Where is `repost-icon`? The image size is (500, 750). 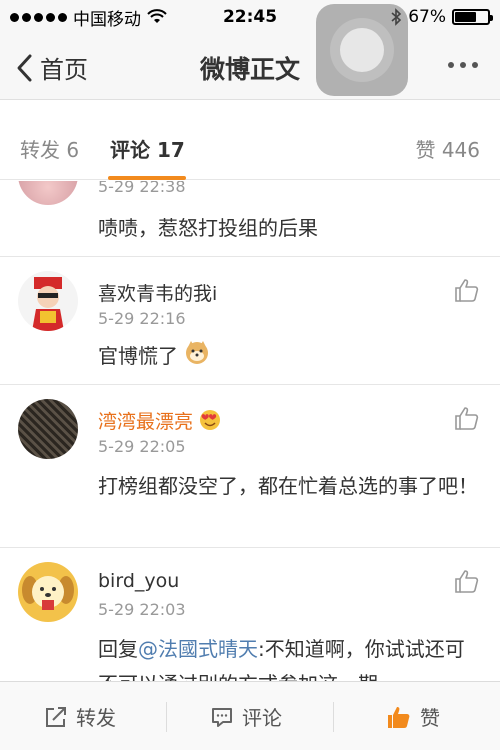
repost-icon is located at coordinates (56, 716).